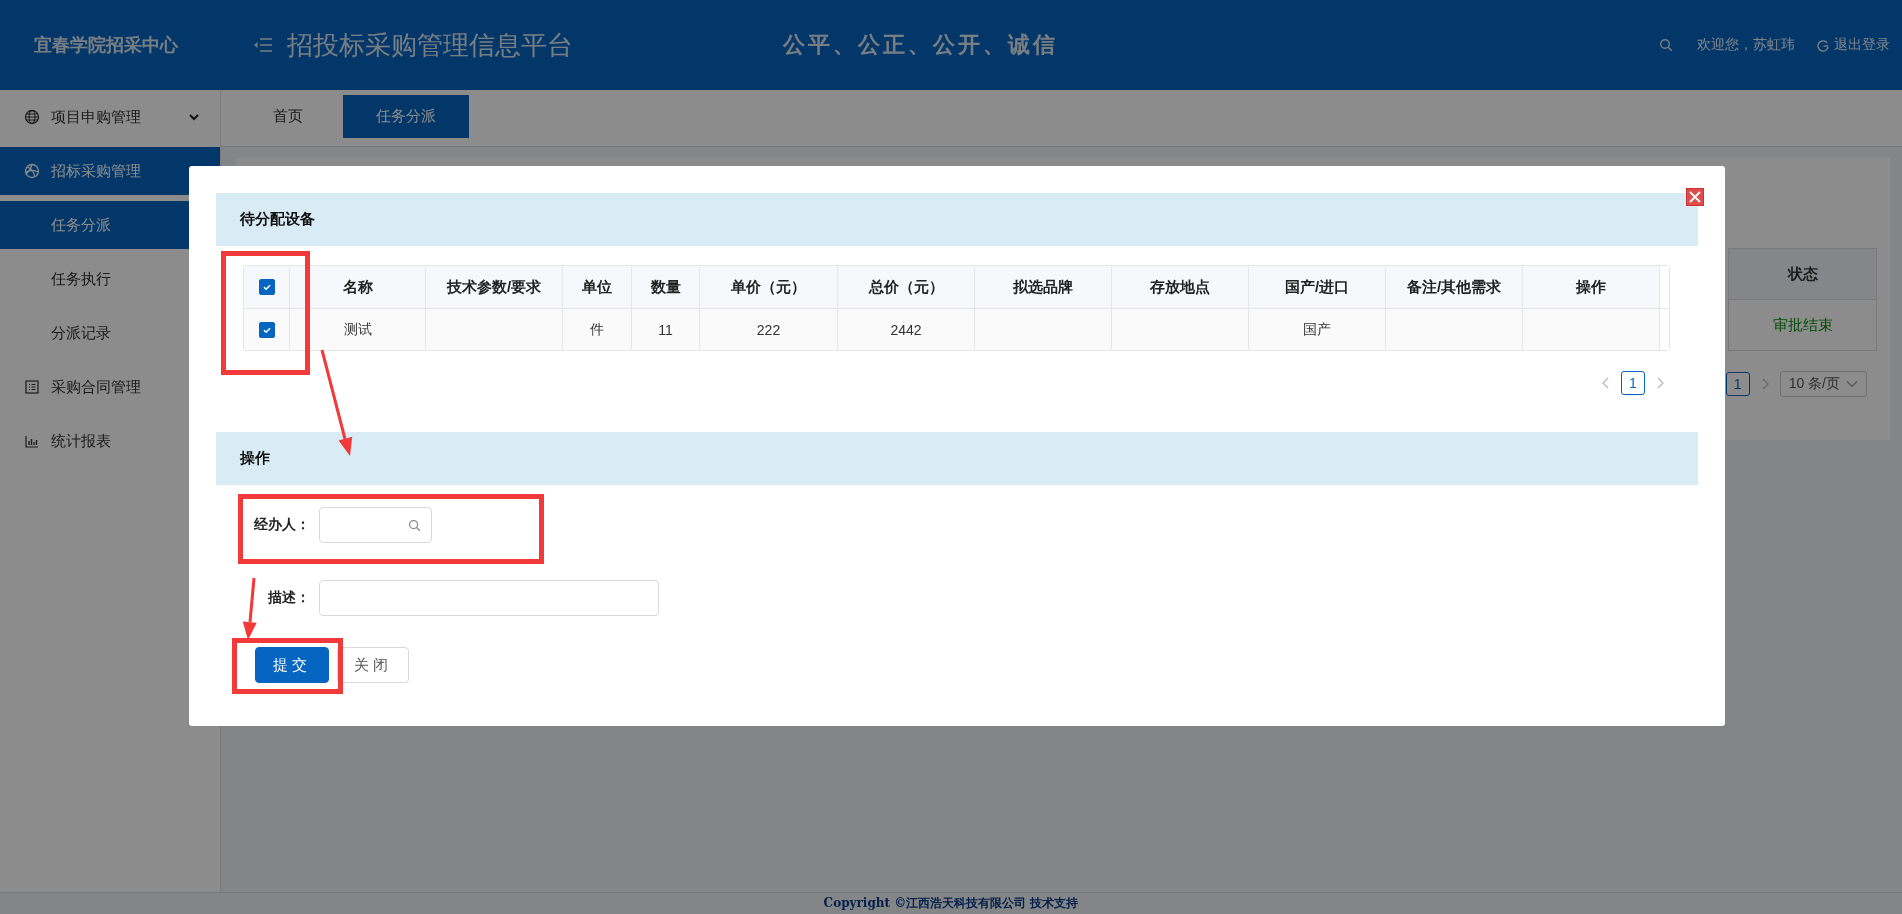 The width and height of the screenshot is (1902, 914). What do you see at coordinates (906, 329) in the screenshot?
I see `table-cell: 2442` at bounding box center [906, 329].